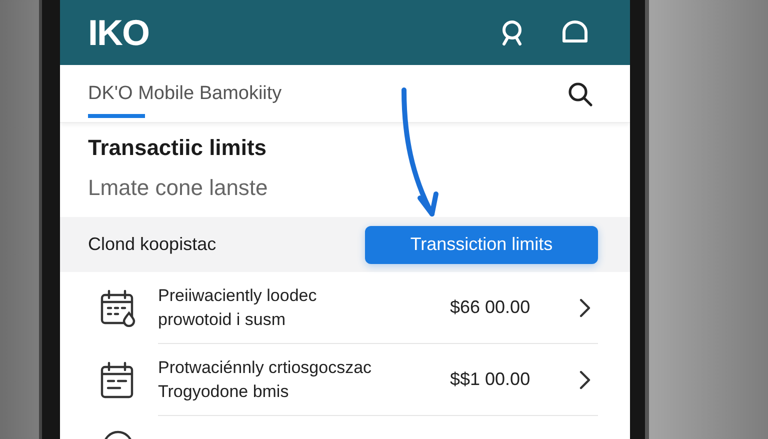 Image resolution: width=768 pixels, height=439 pixels. What do you see at coordinates (118, 380) in the screenshot?
I see `calendar-icon` at bounding box center [118, 380].